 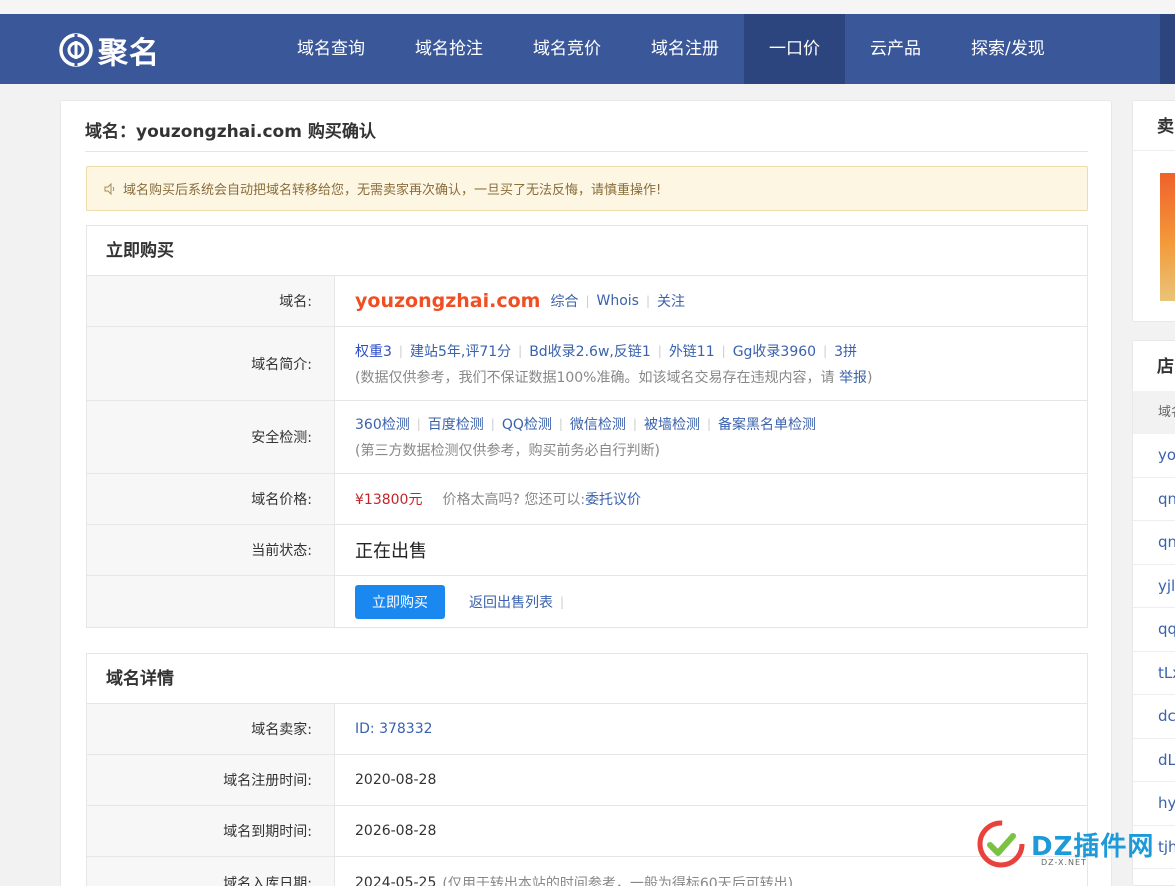 I want to click on intro-google-index: Gg收录3960, so click(x=774, y=351).